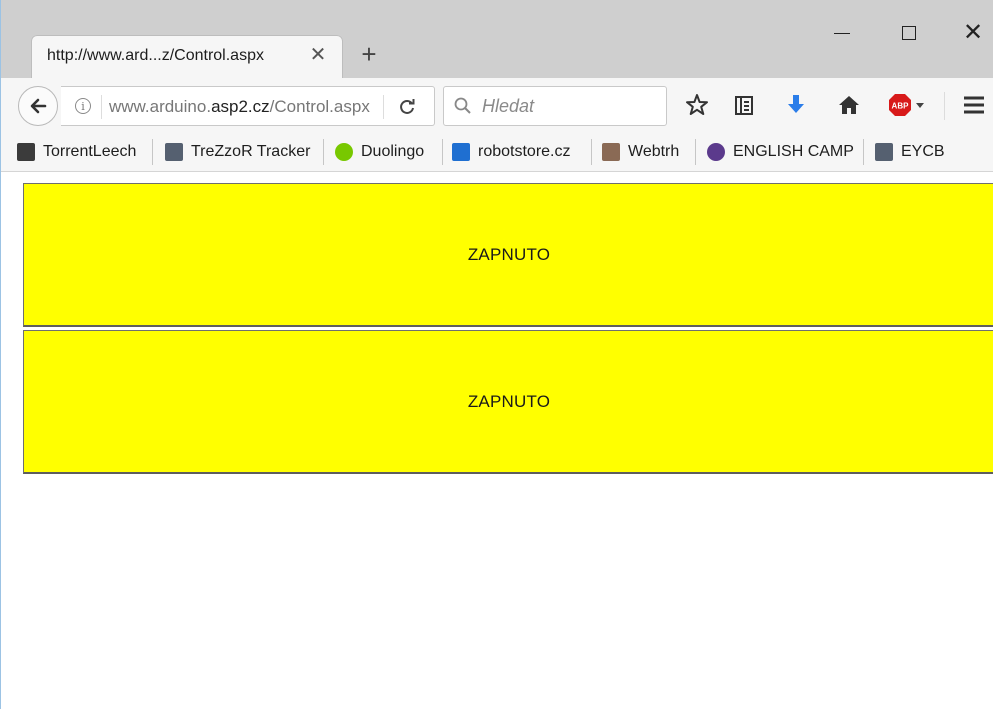 The image size is (993, 709). What do you see at coordinates (318, 55) in the screenshot?
I see `tab-close-icon: ✕` at bounding box center [318, 55].